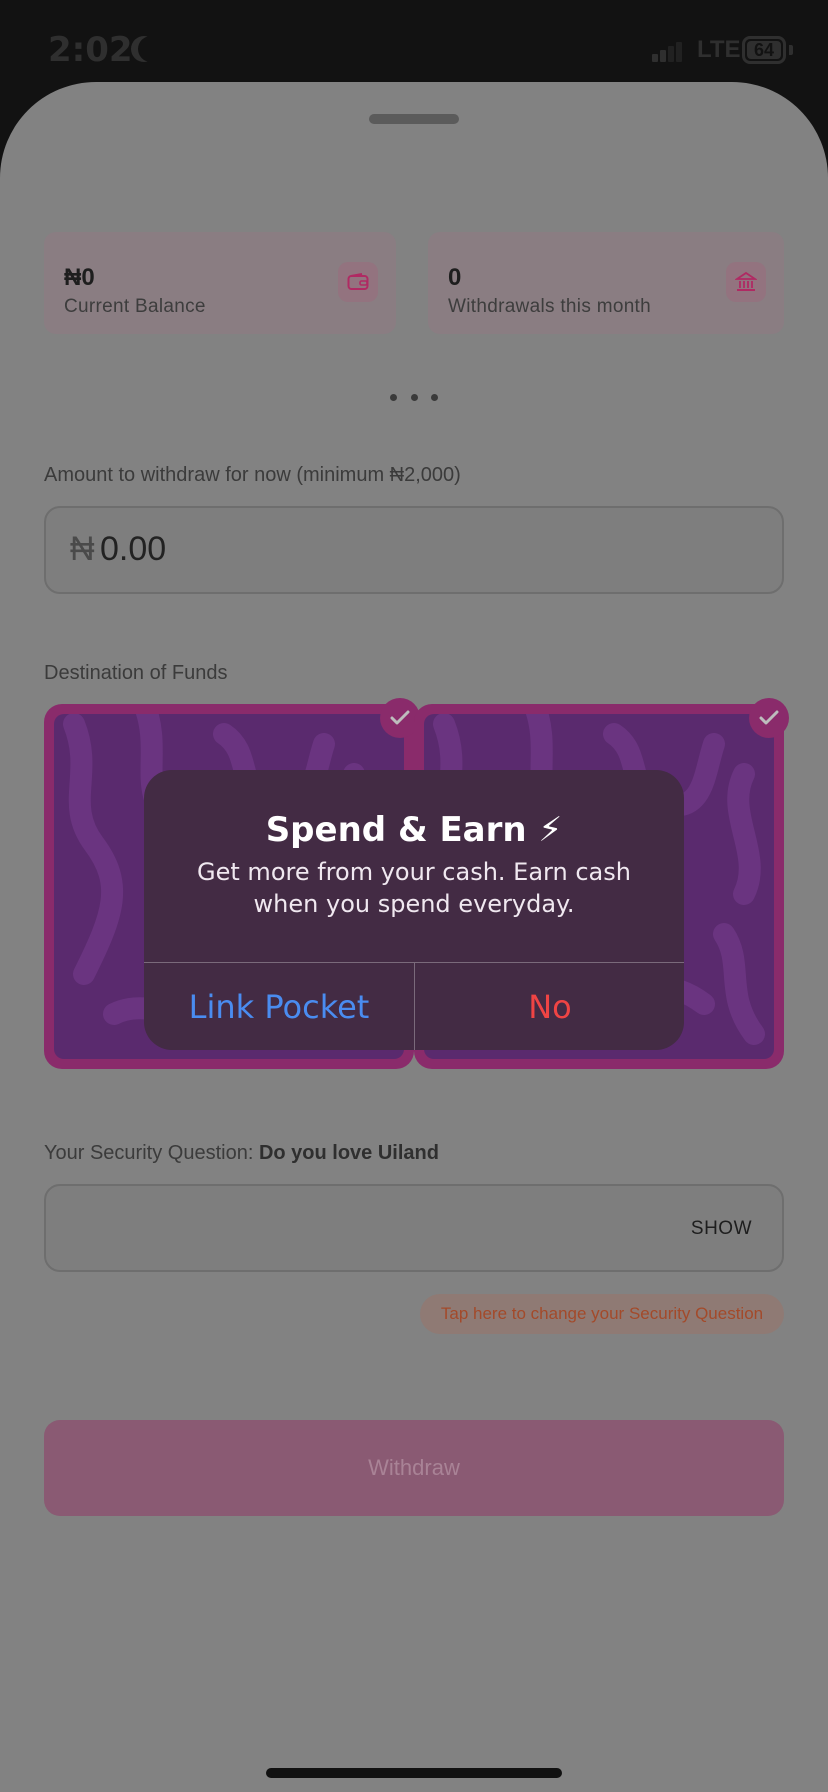  What do you see at coordinates (549, 1006) in the screenshot?
I see `no-button: No` at bounding box center [549, 1006].